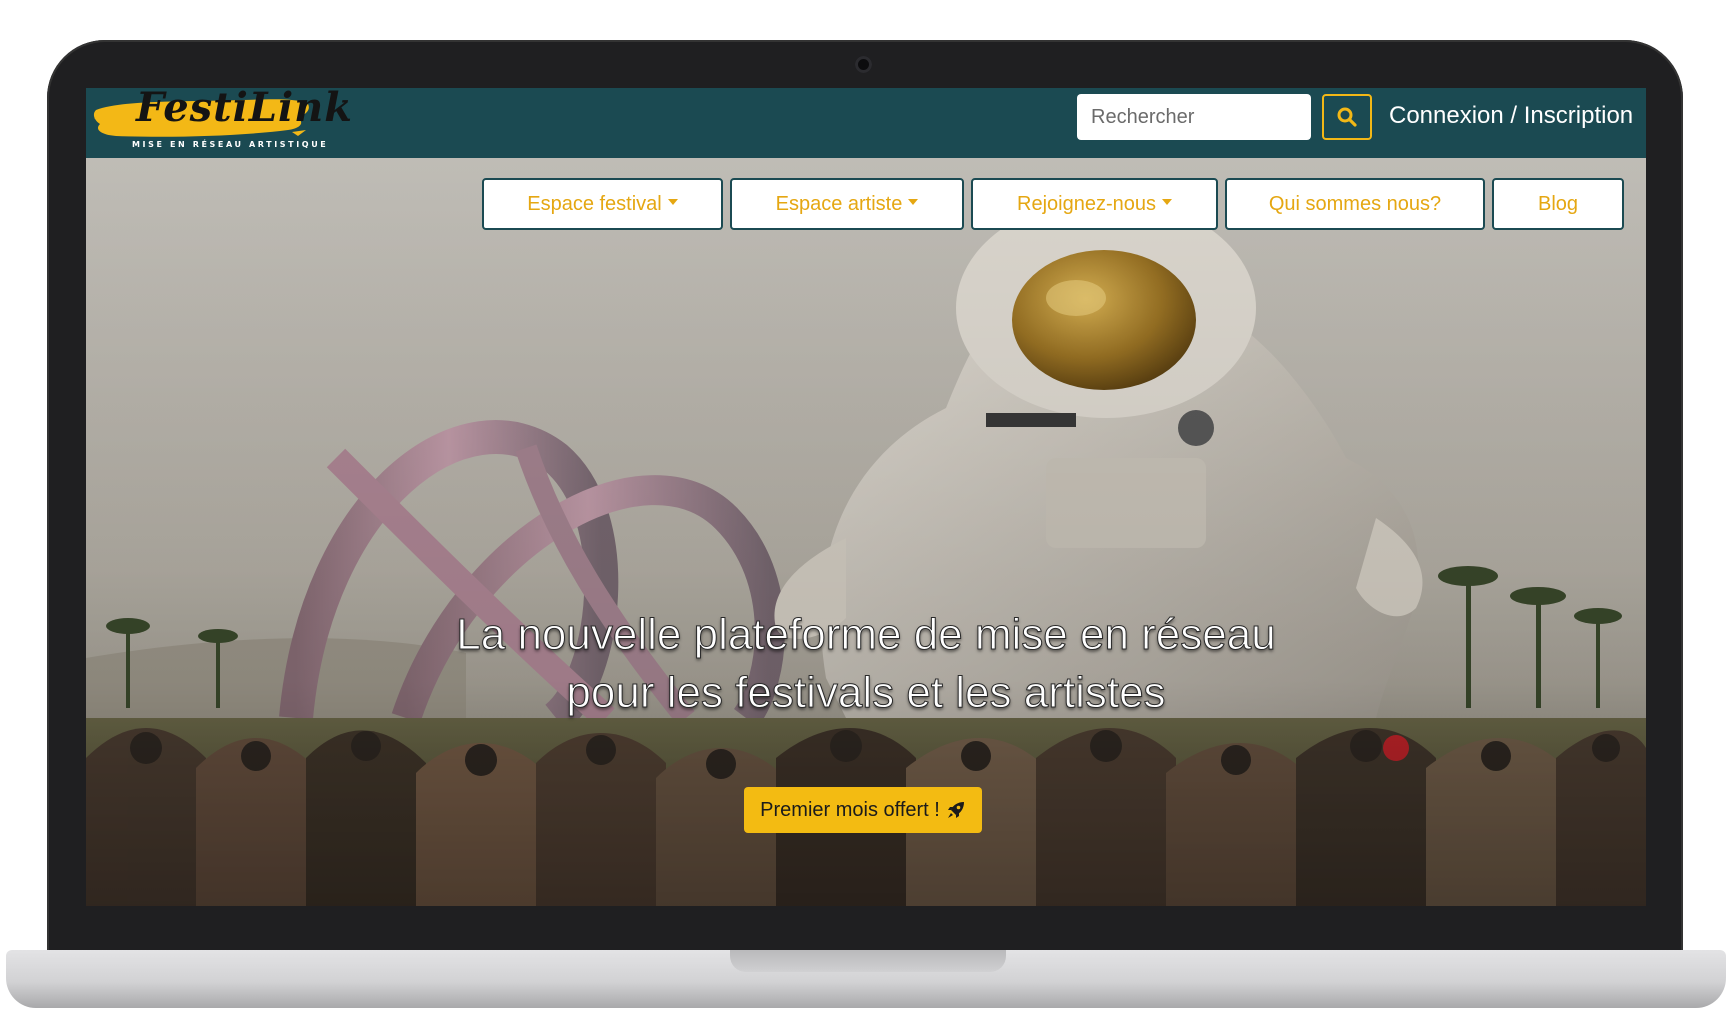  Describe the element at coordinates (868, 961) in the screenshot. I see `laptop-opening-notch` at that location.